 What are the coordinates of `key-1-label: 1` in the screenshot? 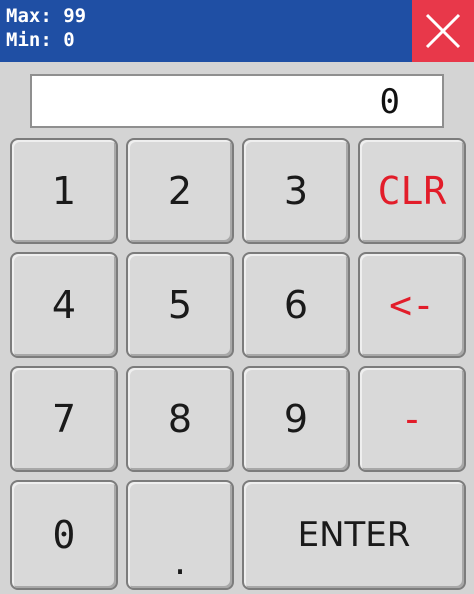 It's located at (64, 191).